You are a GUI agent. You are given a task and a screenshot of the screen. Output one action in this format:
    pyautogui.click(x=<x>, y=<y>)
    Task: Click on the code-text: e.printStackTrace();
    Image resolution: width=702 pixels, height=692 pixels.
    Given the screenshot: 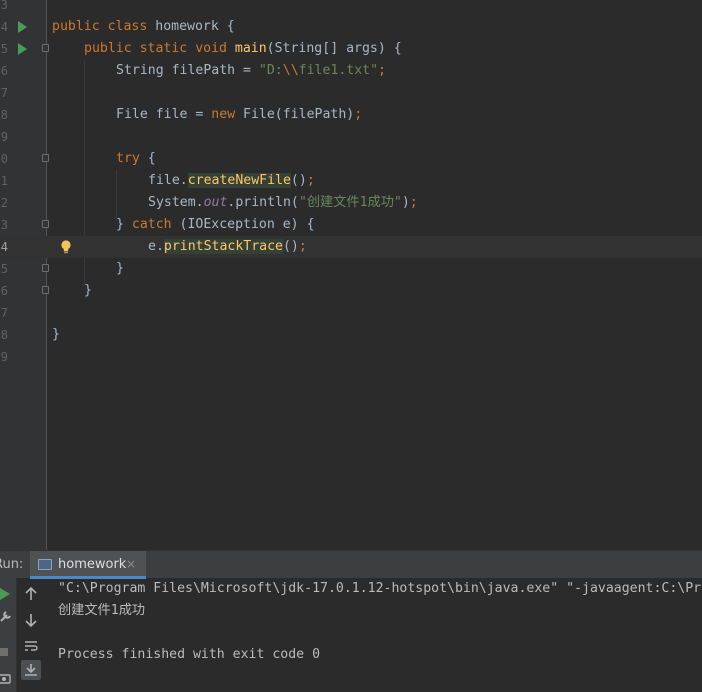 What is the action you would take?
    pyautogui.click(x=227, y=247)
    